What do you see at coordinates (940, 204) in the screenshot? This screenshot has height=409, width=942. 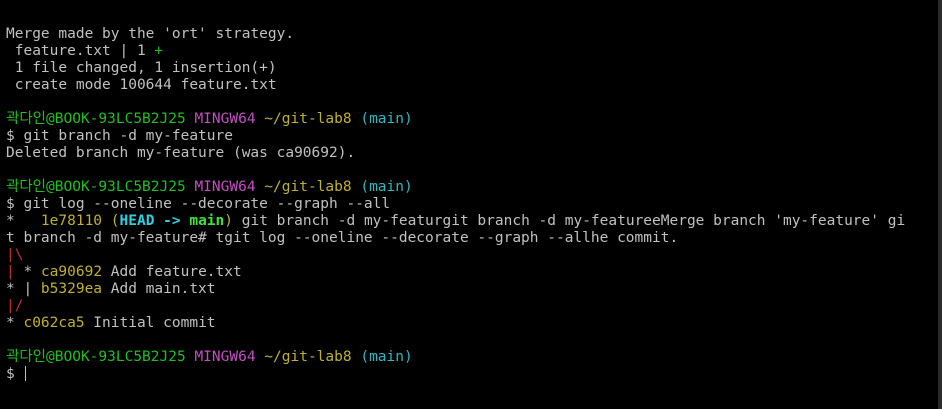 I see `scrollbar` at bounding box center [940, 204].